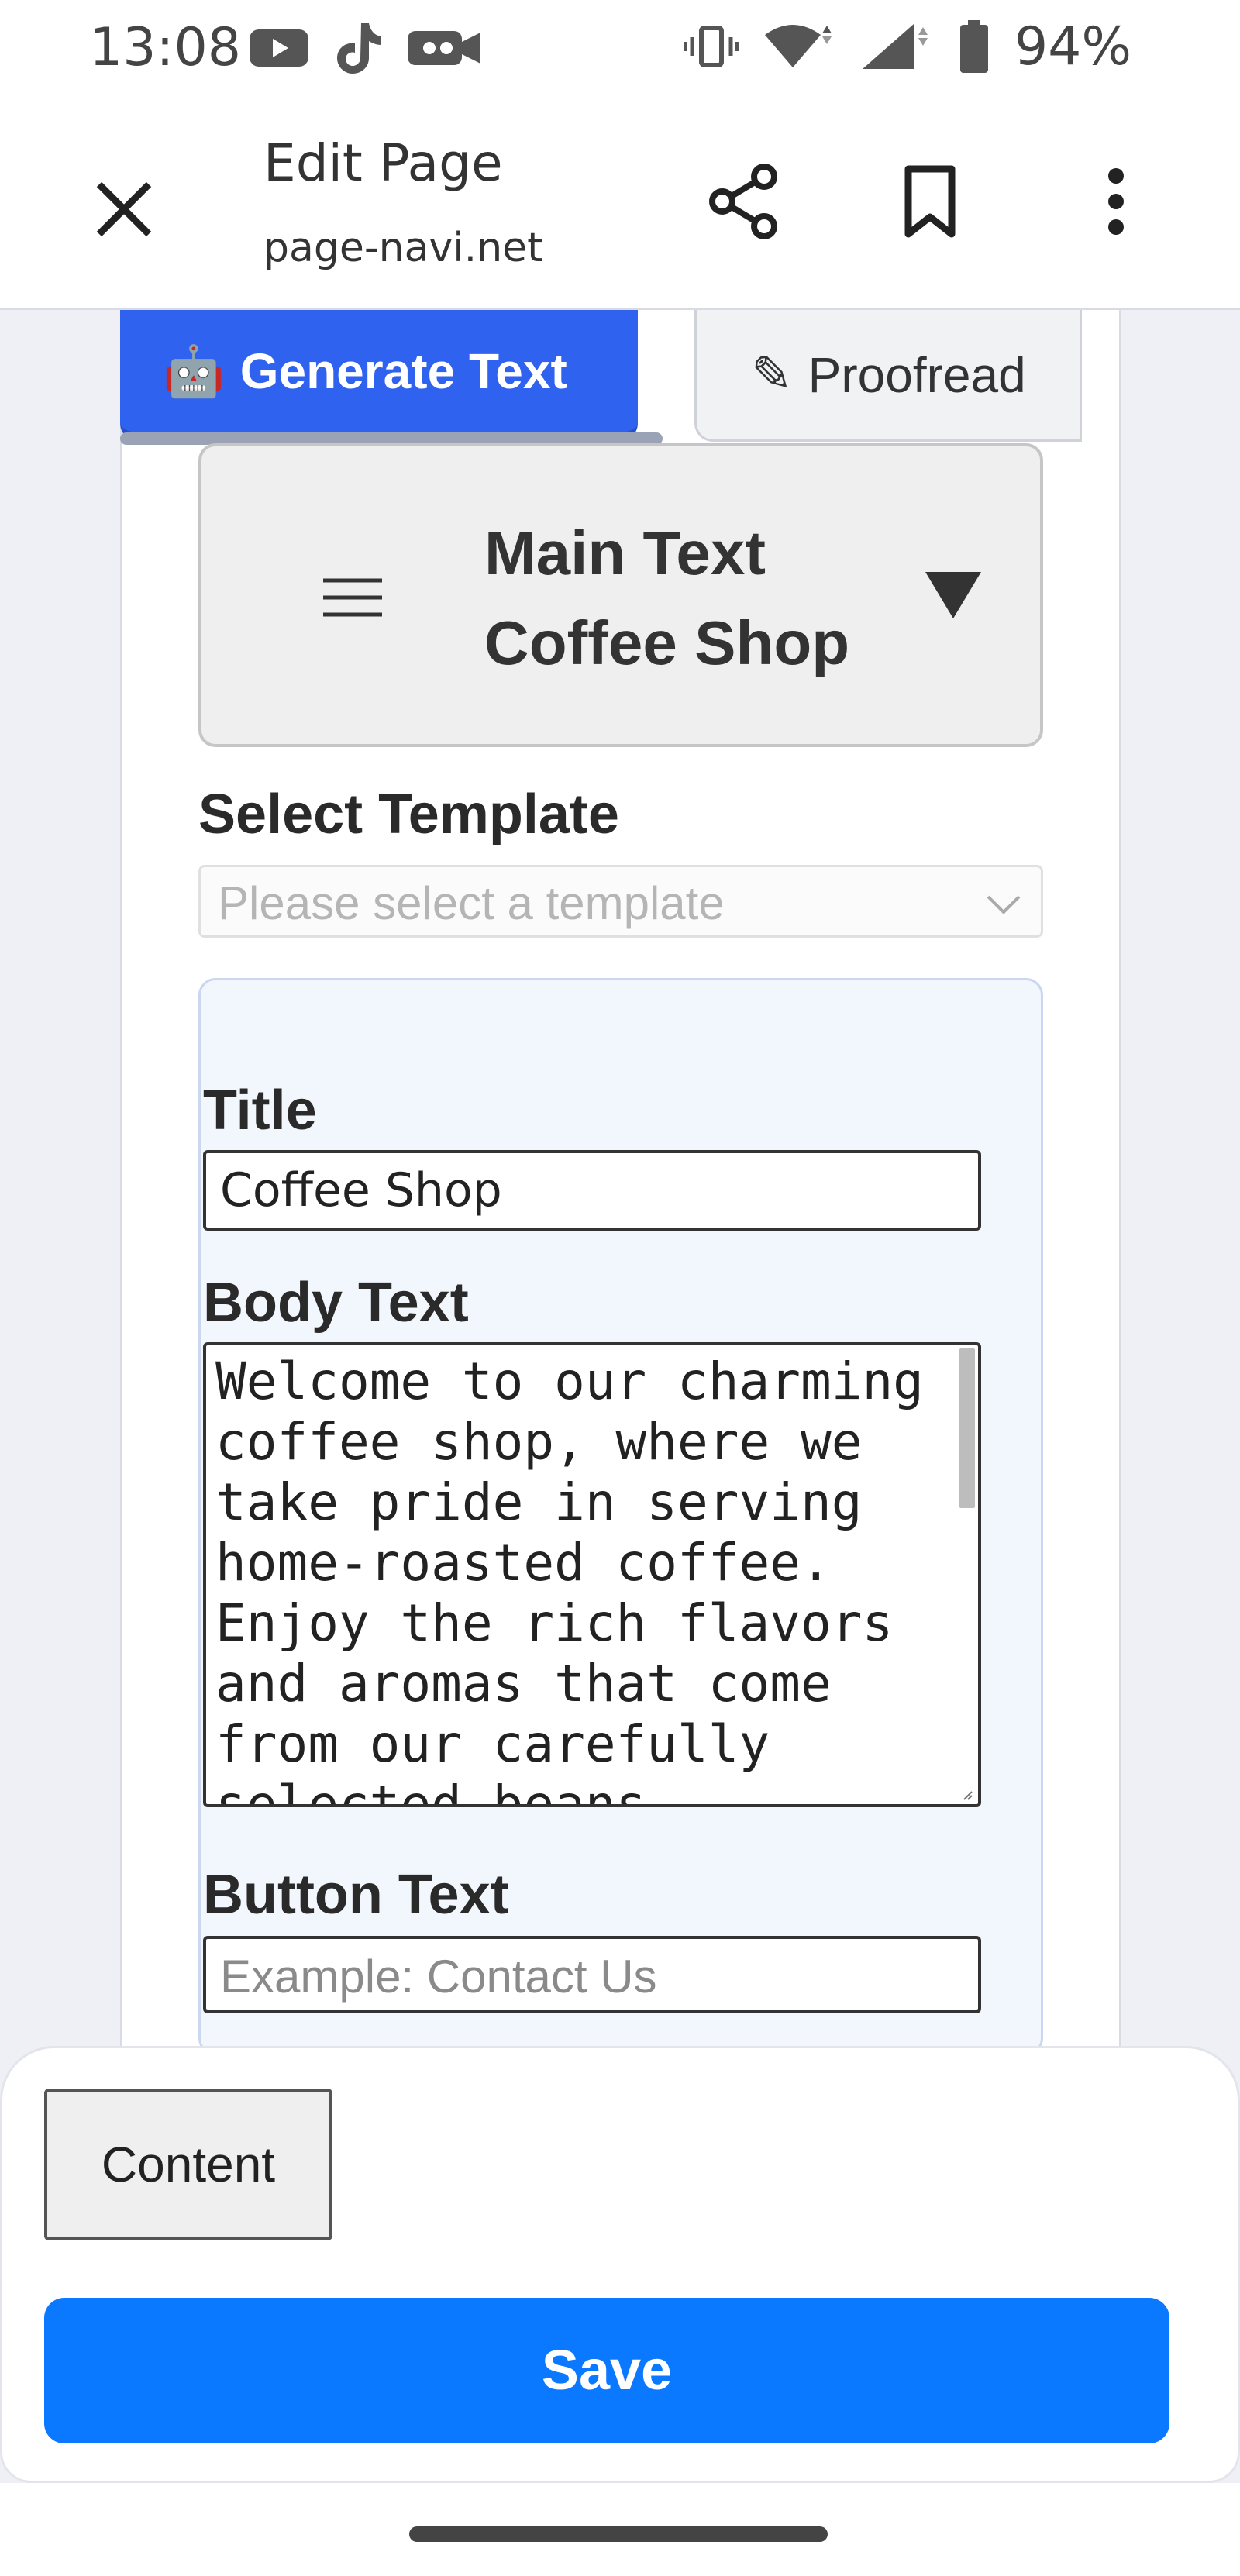  Describe the element at coordinates (968, 1795) in the screenshot. I see `resize-handle-icon` at that location.